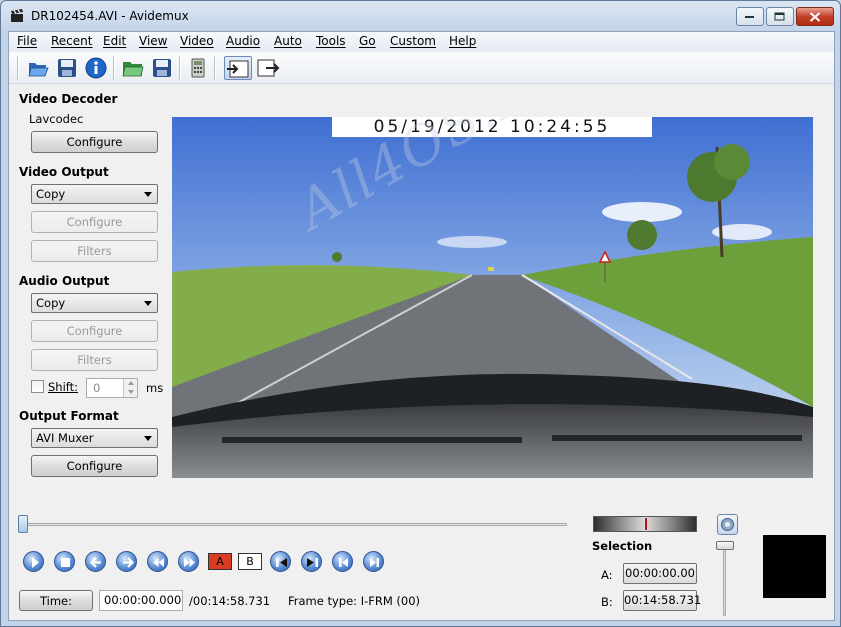 This screenshot has width=841, height=627. Describe the element at coordinates (94, 360) in the screenshot. I see `audio-filters-button: Filters` at that location.